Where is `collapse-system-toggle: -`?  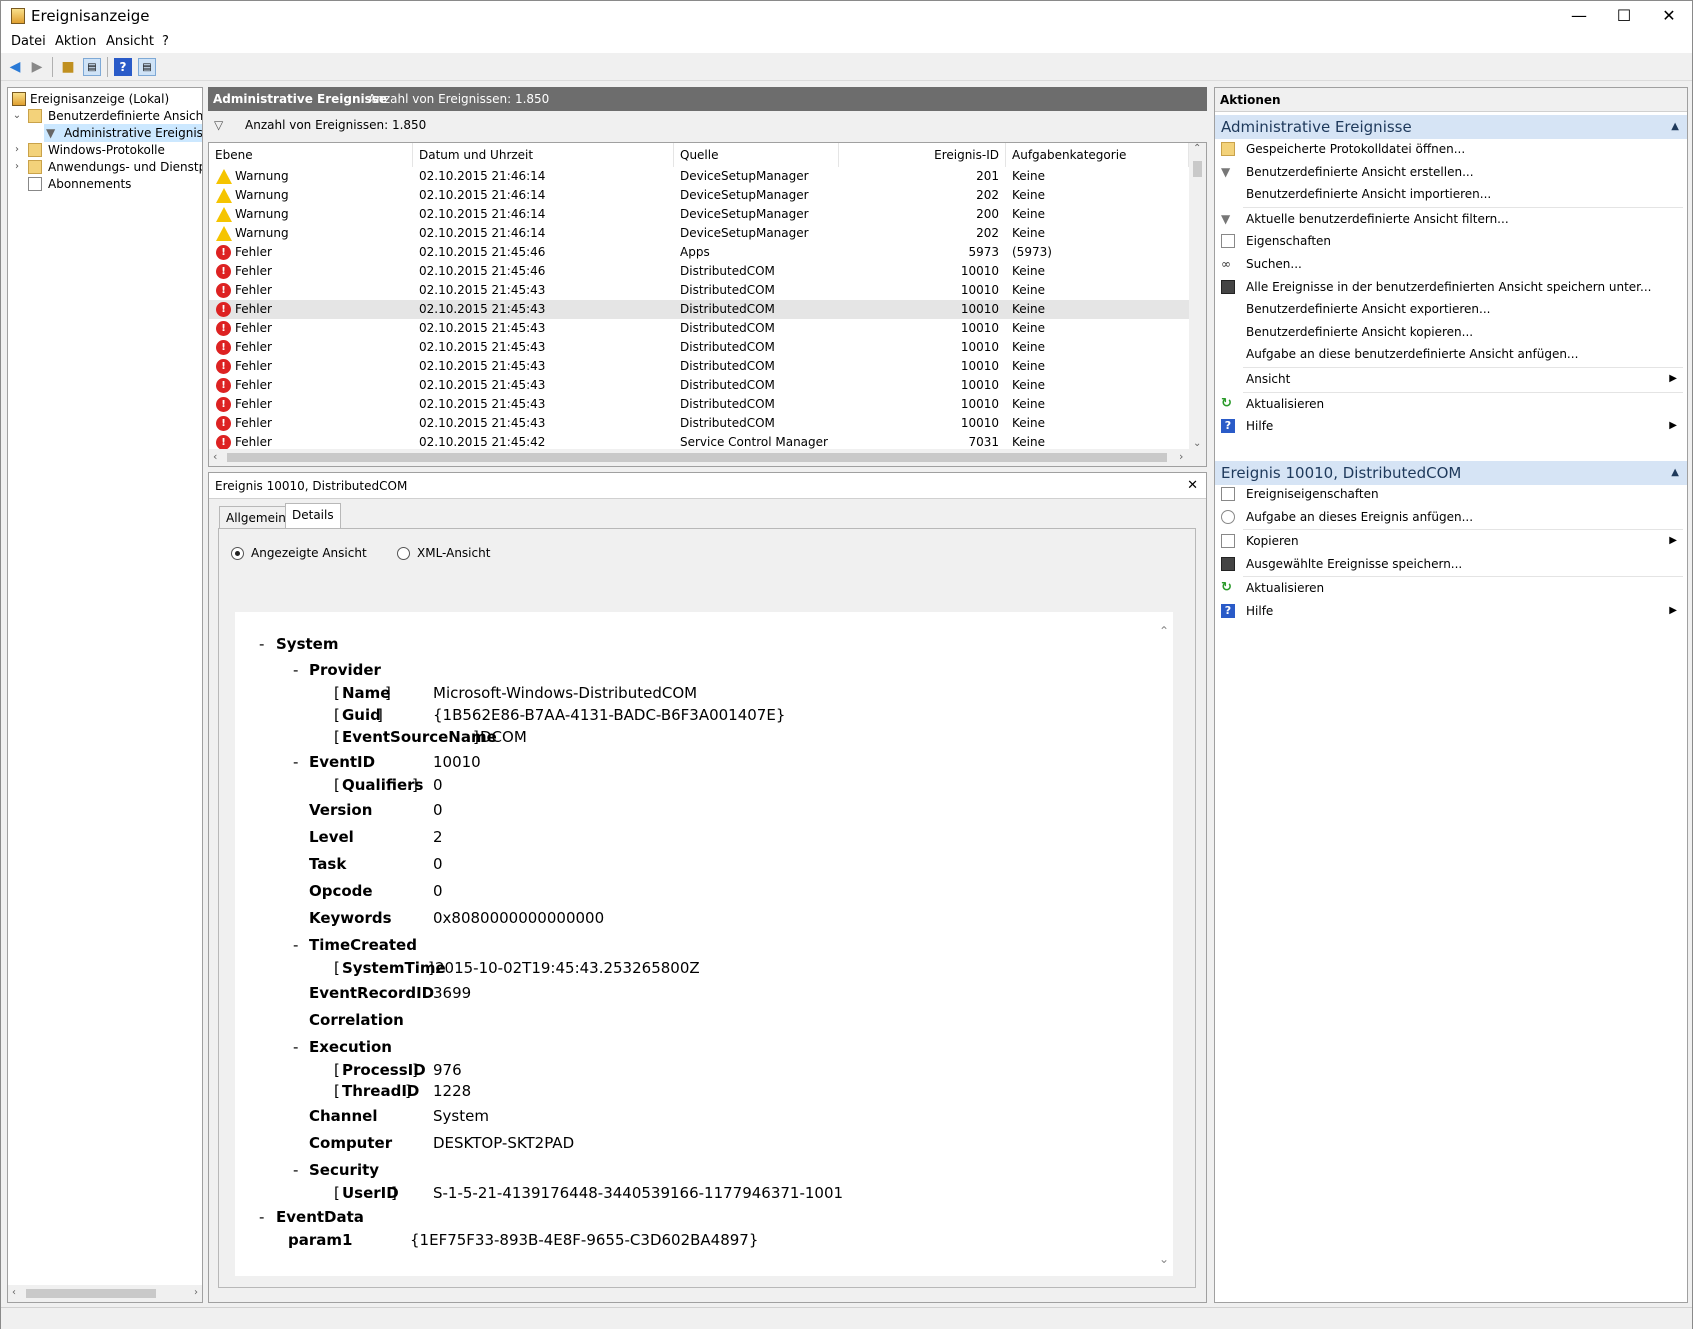 collapse-system-toggle: - is located at coordinates (261, 644).